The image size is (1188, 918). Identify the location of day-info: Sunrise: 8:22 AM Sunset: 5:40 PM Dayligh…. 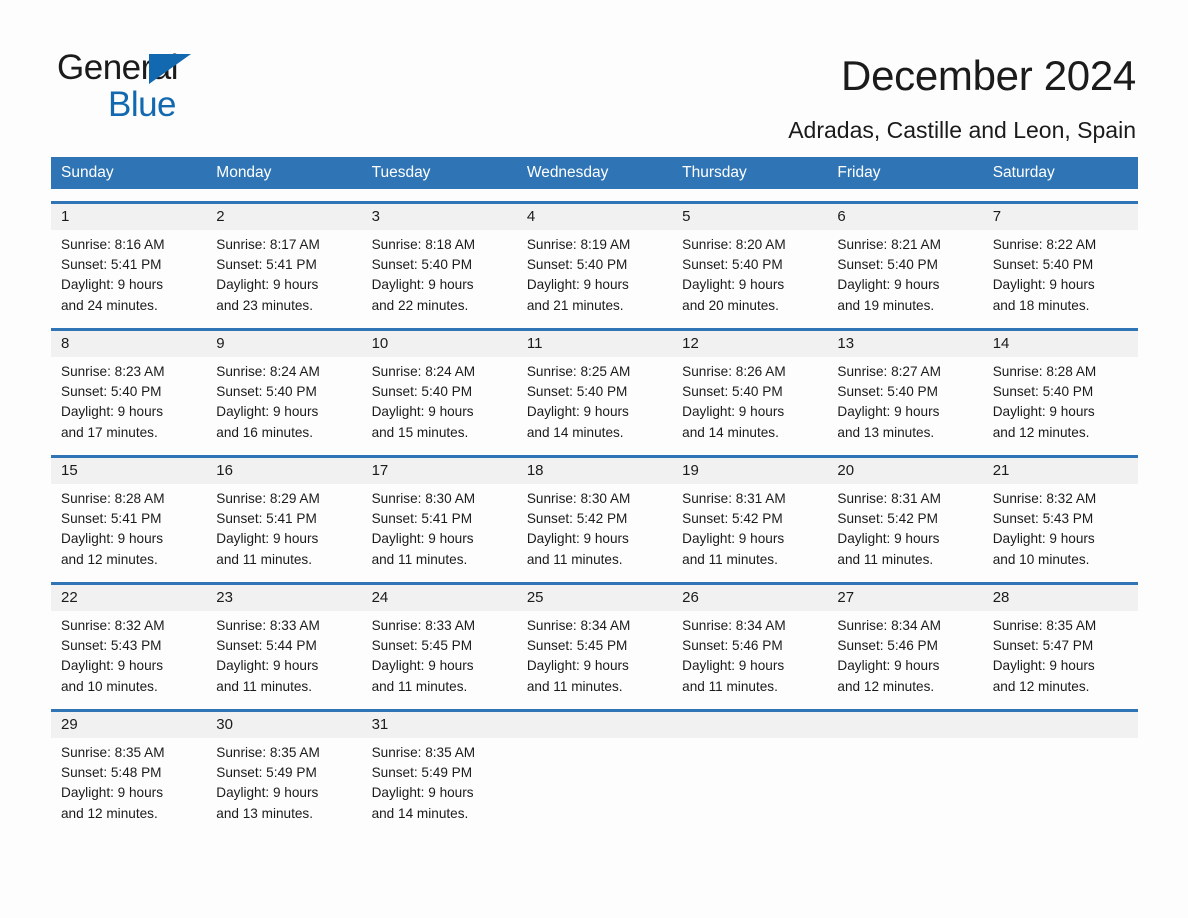
(1060, 275).